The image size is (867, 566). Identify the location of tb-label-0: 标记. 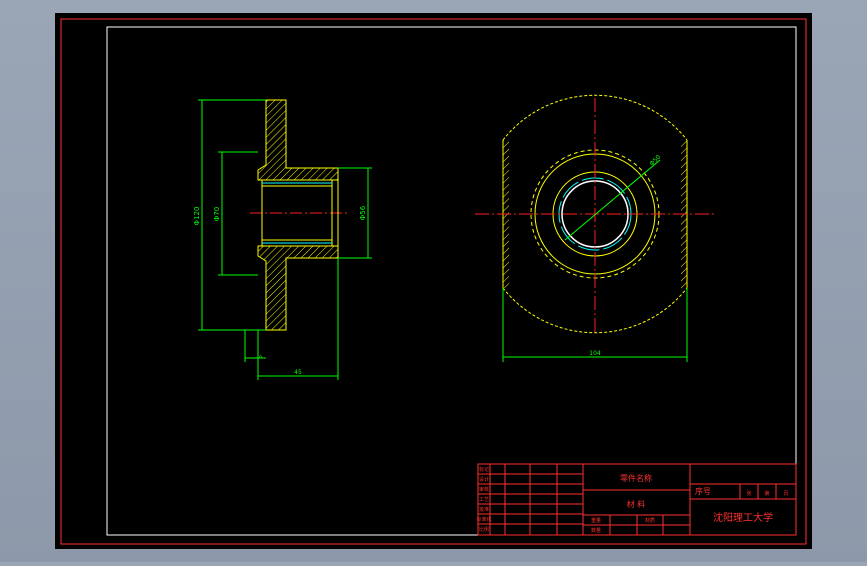
(484, 469).